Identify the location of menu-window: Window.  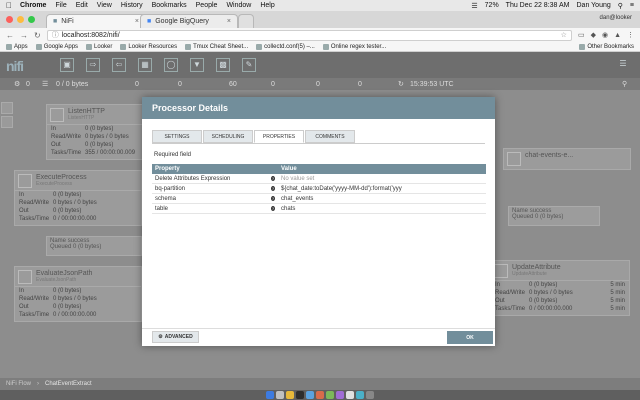
(238, 5).